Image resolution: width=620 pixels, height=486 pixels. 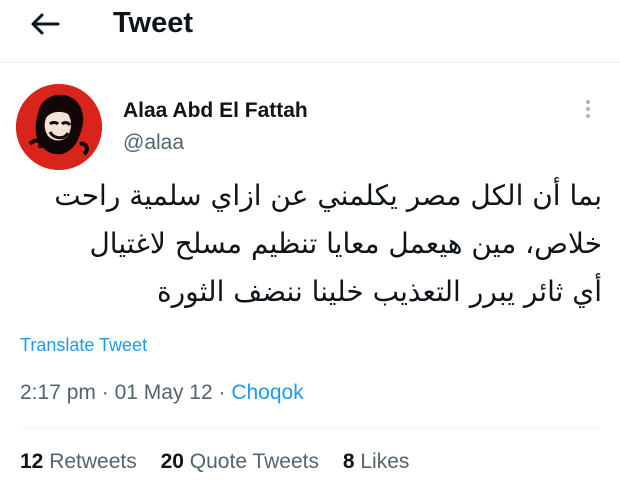 I want to click on quote-tweets-label: Quote Tweets, so click(x=254, y=461).